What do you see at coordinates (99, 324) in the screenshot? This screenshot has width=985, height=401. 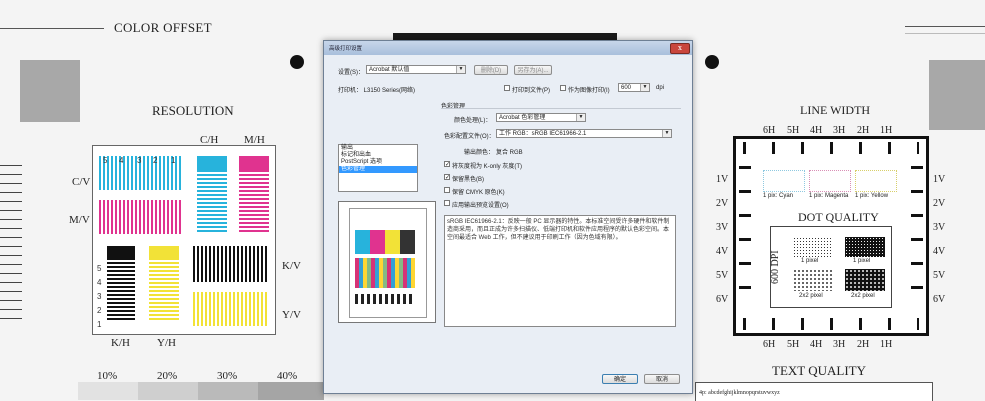 I see `res-number: 1` at bounding box center [99, 324].